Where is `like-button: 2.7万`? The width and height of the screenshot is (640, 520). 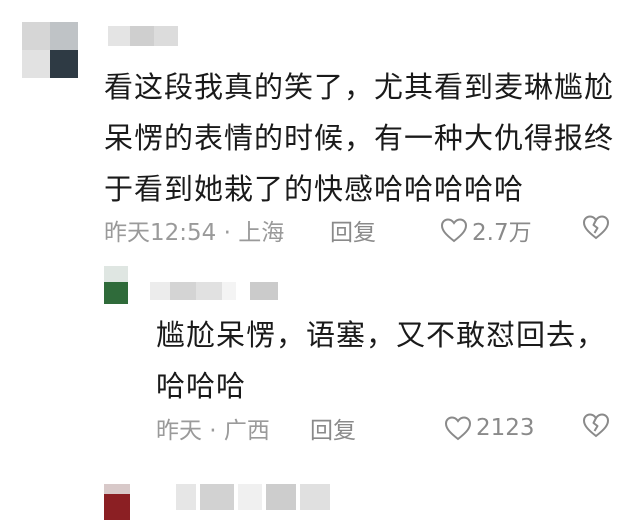 like-button: 2.7万 is located at coordinates (486, 230).